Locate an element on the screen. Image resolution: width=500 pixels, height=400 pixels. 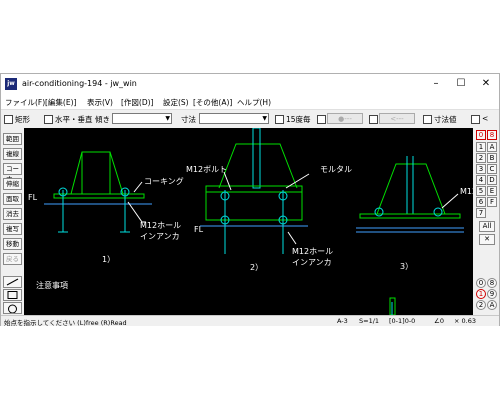
layer-all-button: All is located at coordinates (487, 226).